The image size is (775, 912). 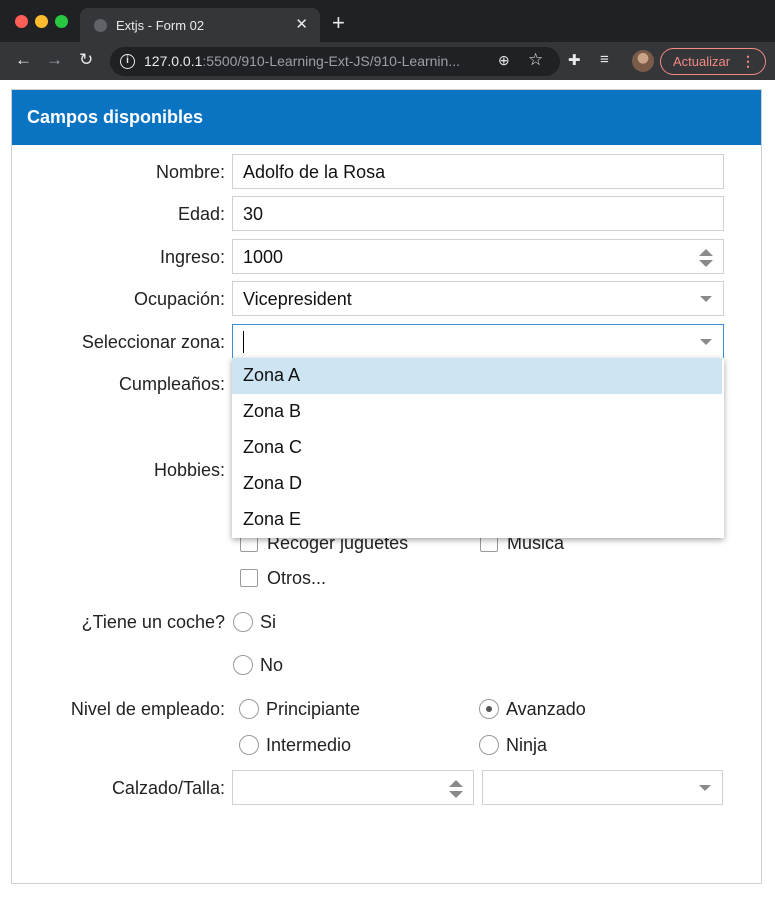 I want to click on media-controls-icon: ≡, so click(x=604, y=59).